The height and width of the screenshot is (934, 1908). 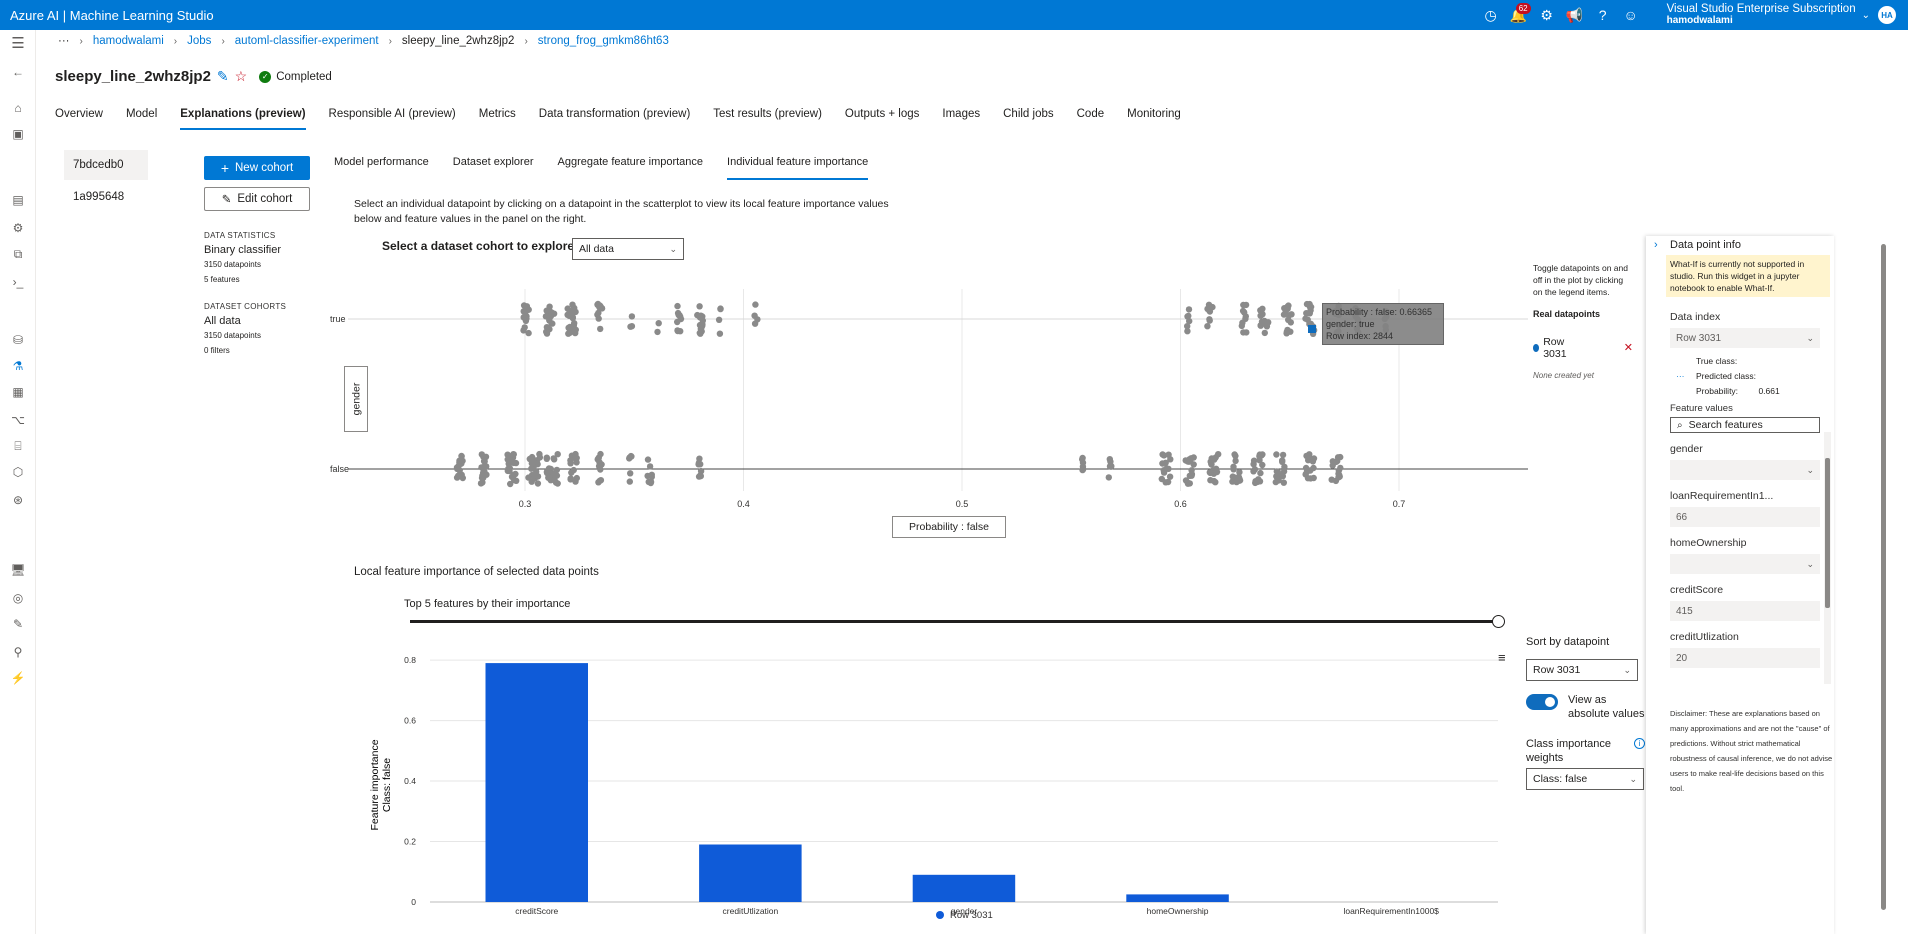 I want to click on megaphone-icon: 📢, so click(x=1575, y=15).